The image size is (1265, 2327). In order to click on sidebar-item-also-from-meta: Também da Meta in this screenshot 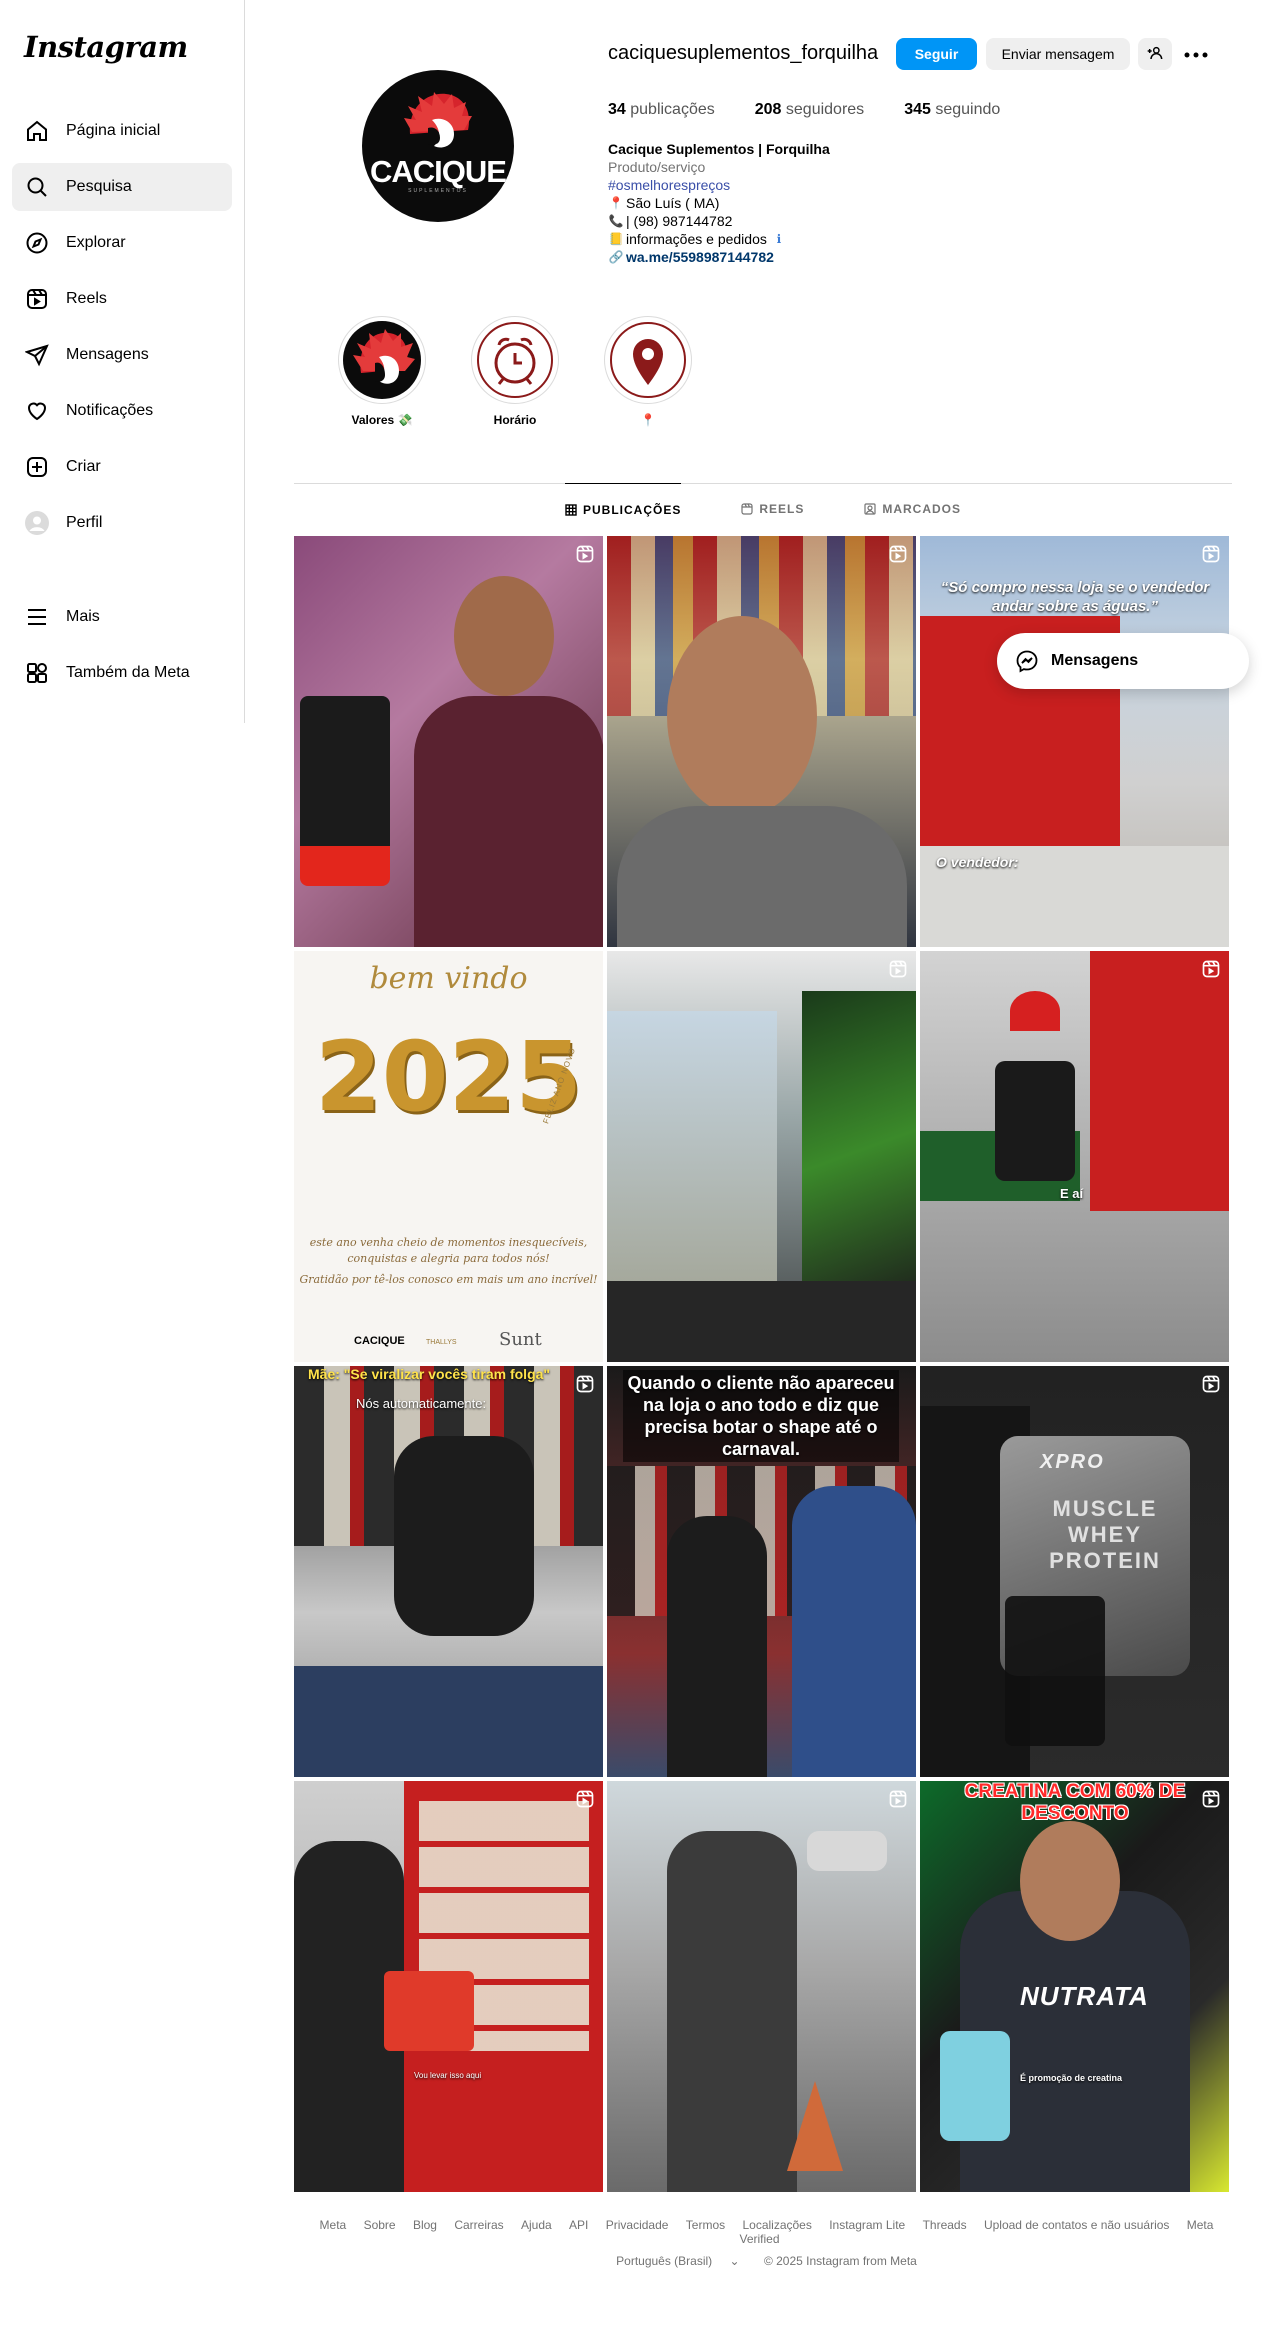, I will do `click(122, 673)`.